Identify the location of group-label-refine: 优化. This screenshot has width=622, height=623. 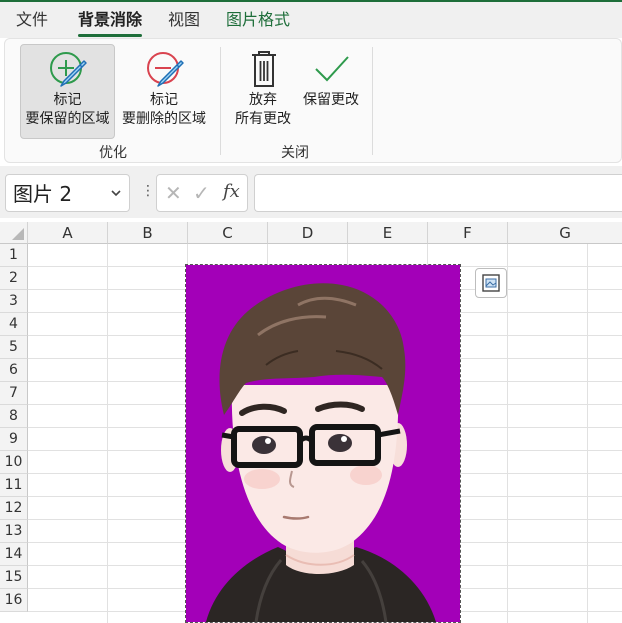
(113, 153).